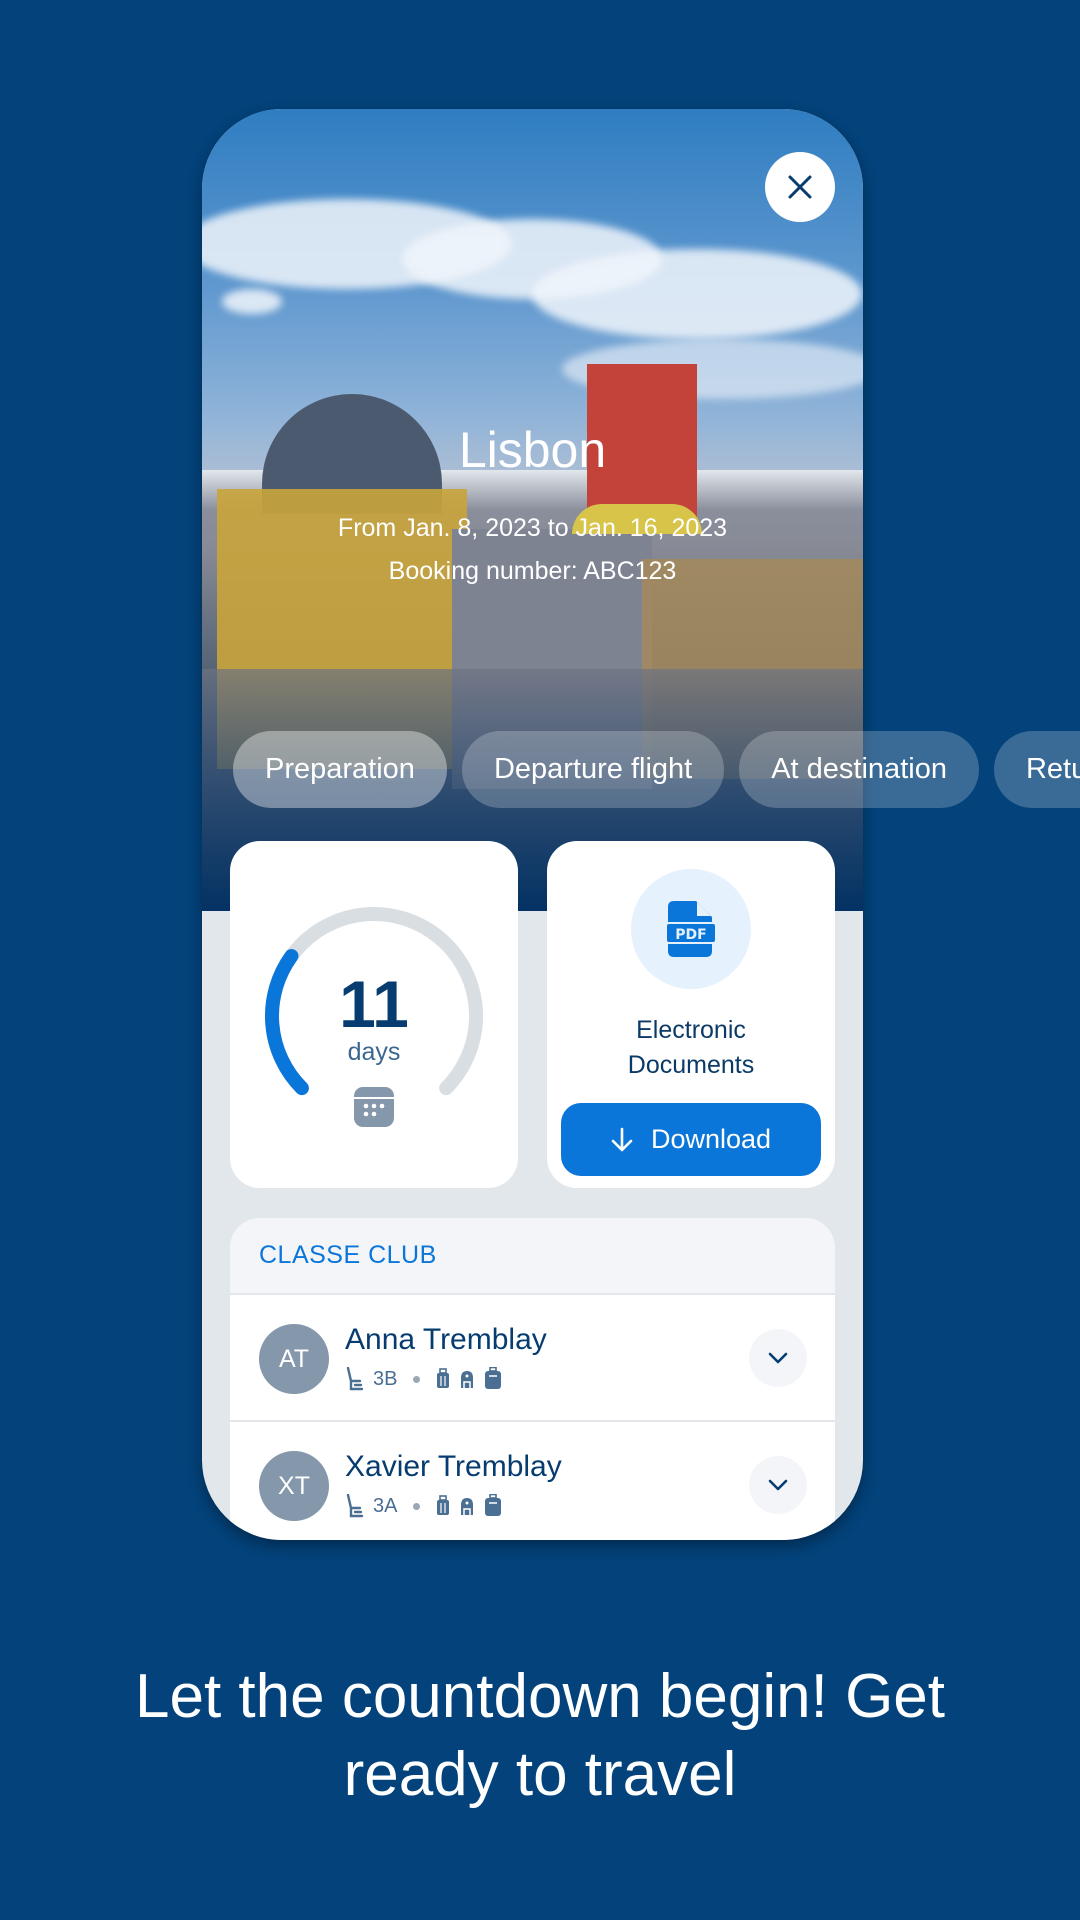 The width and height of the screenshot is (1080, 1920). What do you see at coordinates (593, 769) in the screenshot?
I see `tab-departure-flight: Departure flight` at bounding box center [593, 769].